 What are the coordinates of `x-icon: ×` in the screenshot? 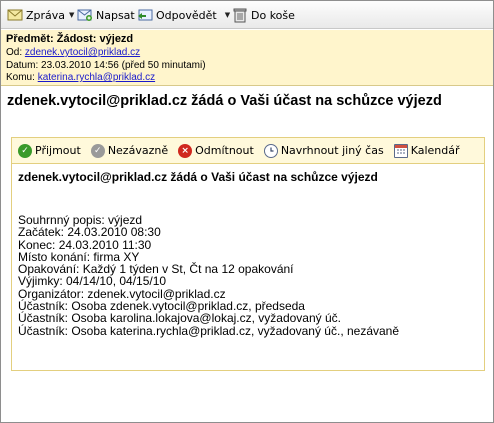 It's located at (185, 150).